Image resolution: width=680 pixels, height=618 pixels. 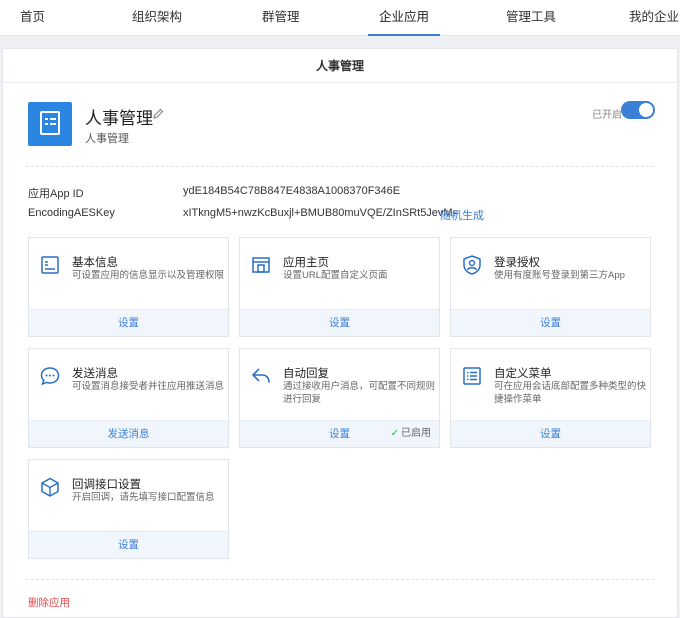 I want to click on nav-groups: 群管理, so click(x=281, y=18).